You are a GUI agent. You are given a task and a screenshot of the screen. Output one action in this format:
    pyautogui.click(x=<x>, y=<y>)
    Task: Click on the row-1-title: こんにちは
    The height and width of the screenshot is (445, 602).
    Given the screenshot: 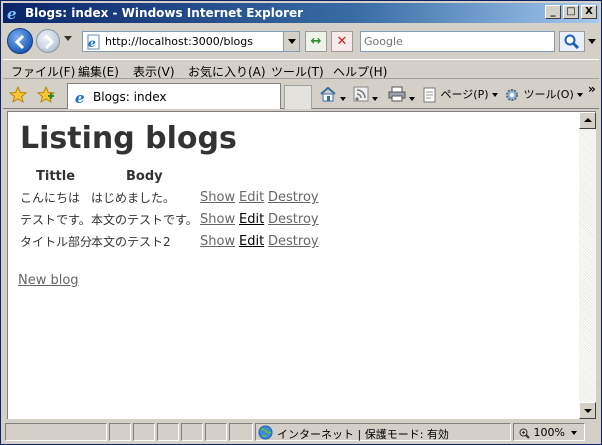 What is the action you would take?
    pyautogui.click(x=50, y=198)
    